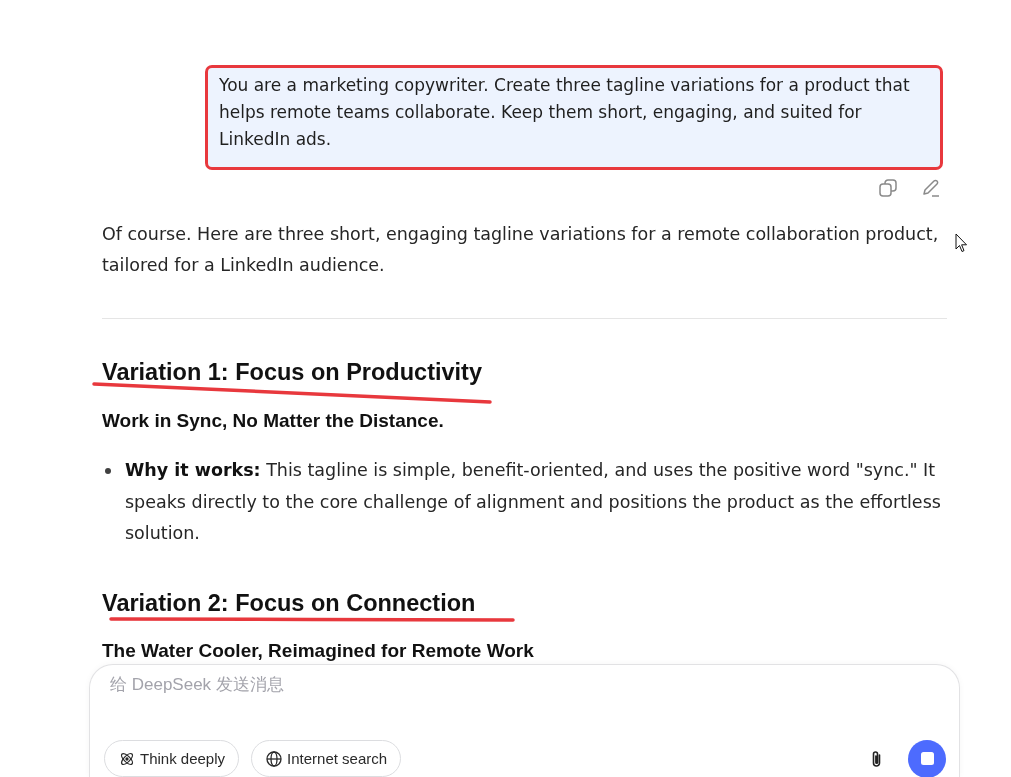  I want to click on stop-icon, so click(927, 758).